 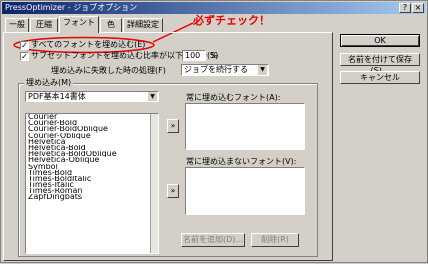 What do you see at coordinates (380, 40) in the screenshot?
I see `ok-button: OK` at bounding box center [380, 40].